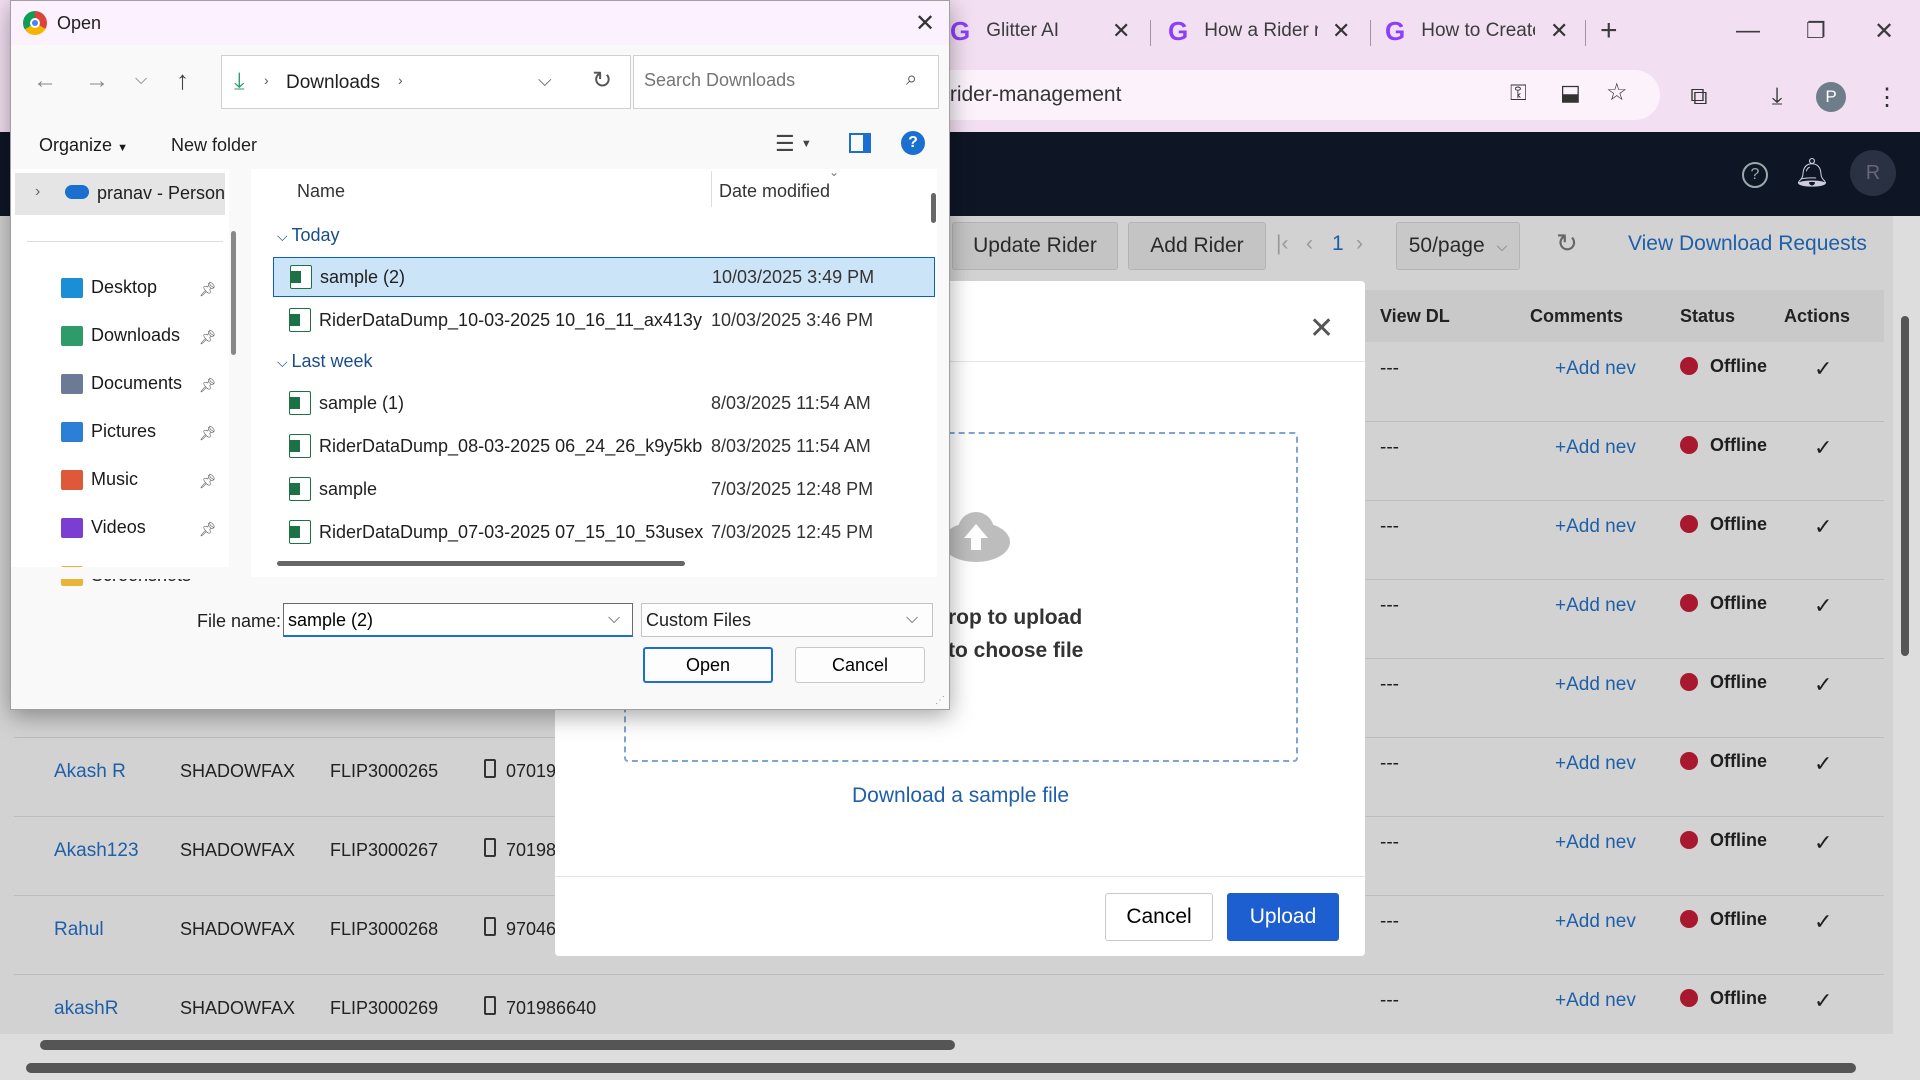  Describe the element at coordinates (1460, 31) in the screenshot. I see `browser-tab-create: G How to Create` at that location.